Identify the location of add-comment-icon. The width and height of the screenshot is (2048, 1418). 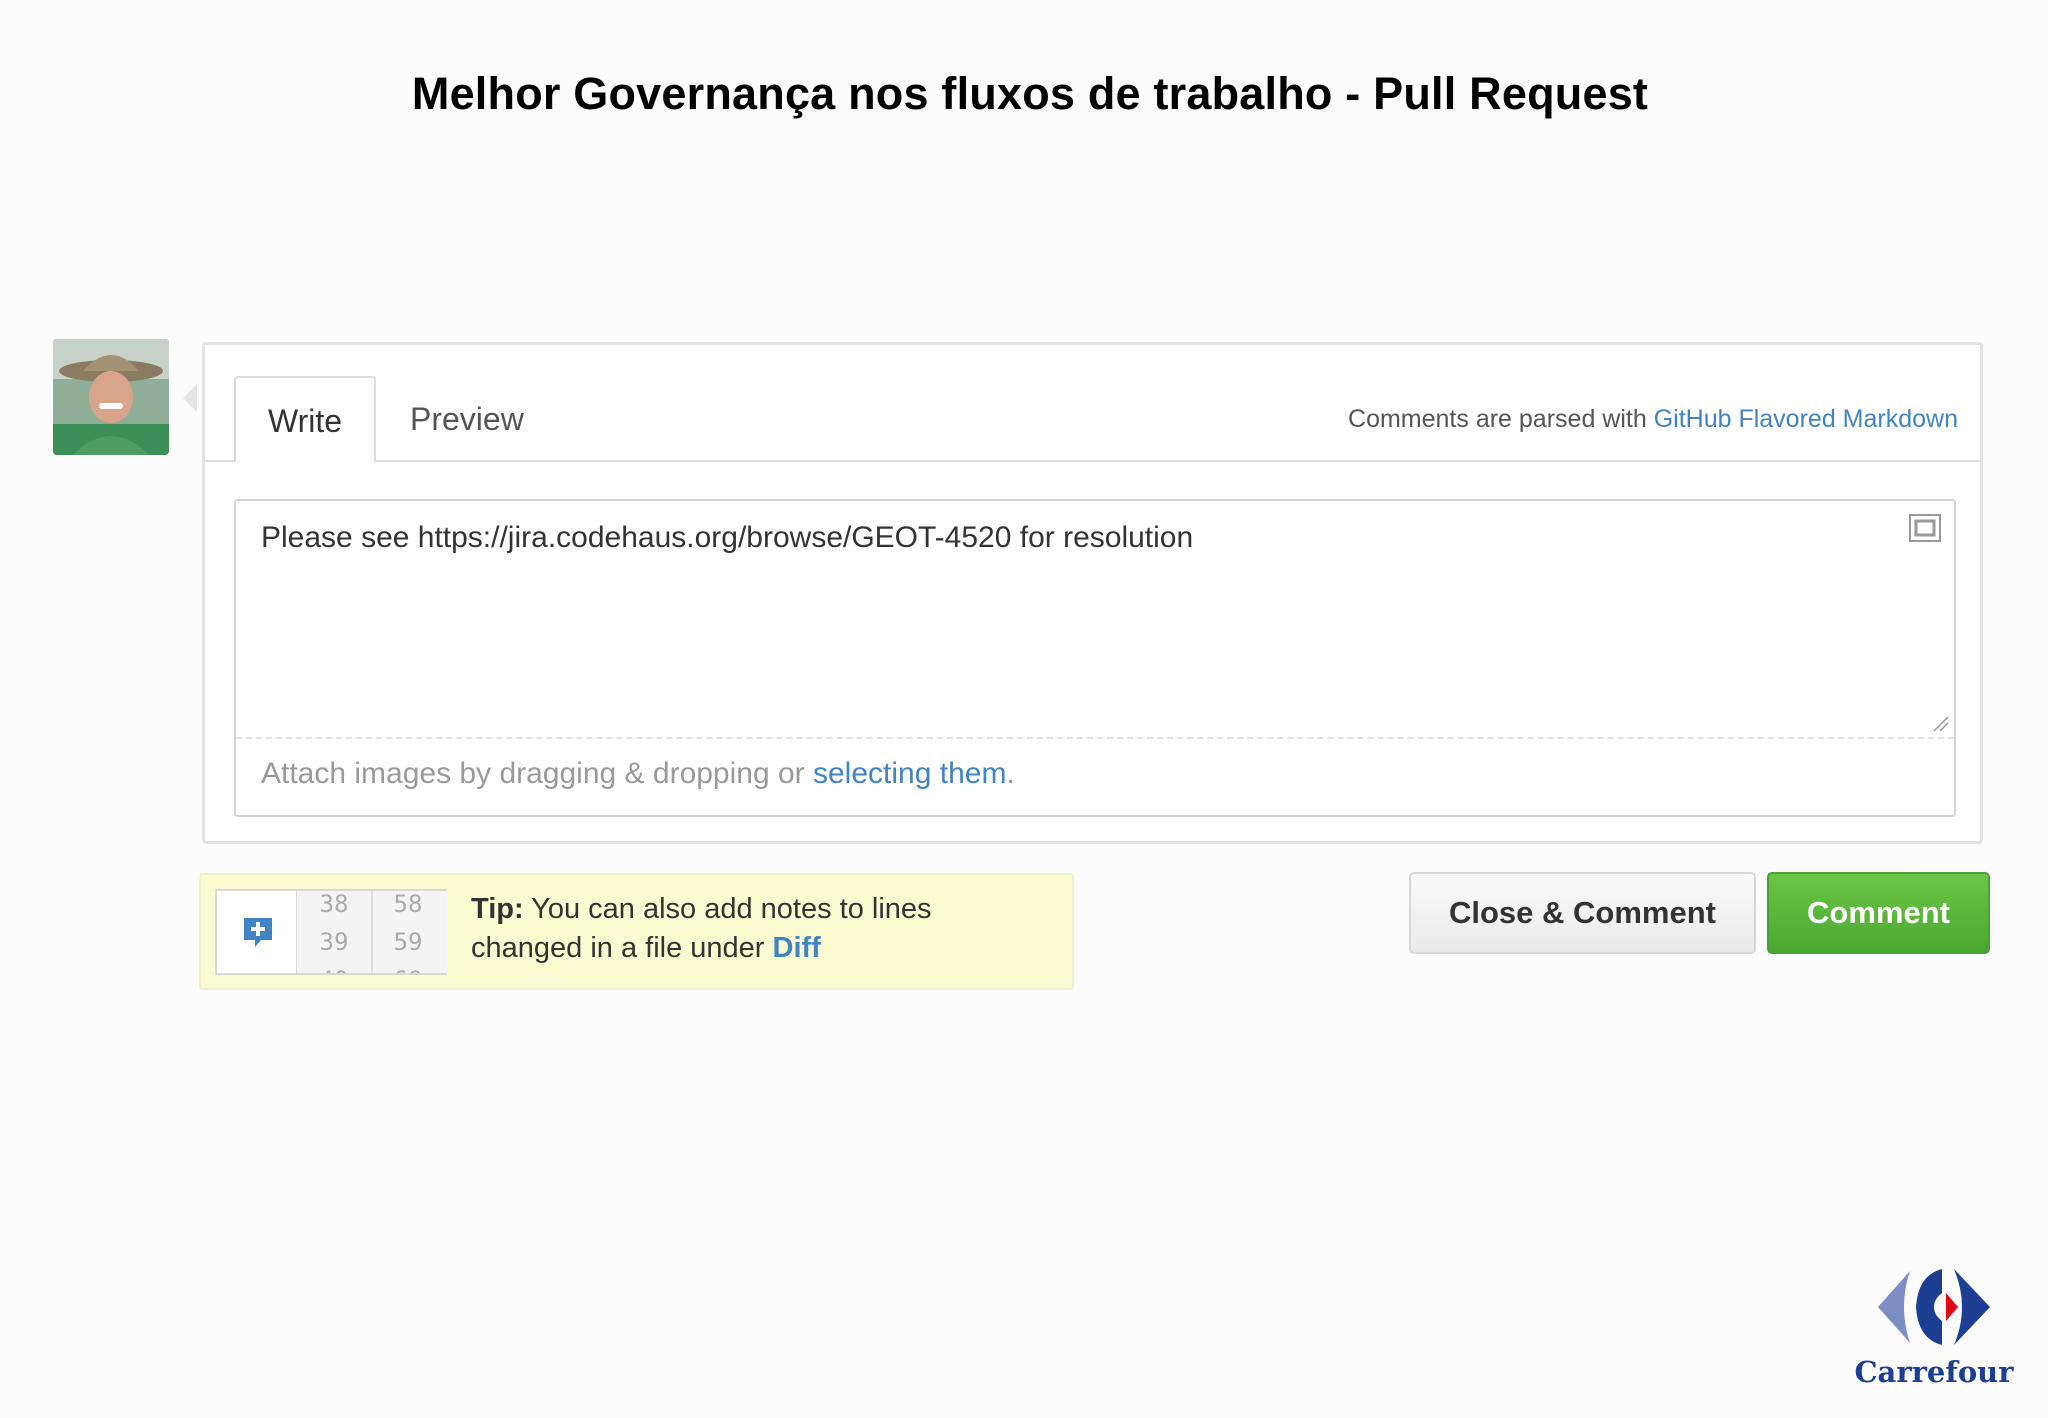
(258, 932).